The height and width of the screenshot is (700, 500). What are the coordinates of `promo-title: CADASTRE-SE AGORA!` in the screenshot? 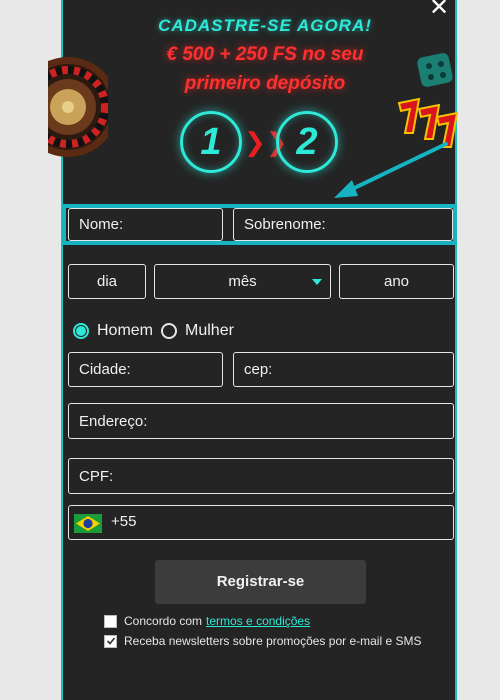 It's located at (265, 25).